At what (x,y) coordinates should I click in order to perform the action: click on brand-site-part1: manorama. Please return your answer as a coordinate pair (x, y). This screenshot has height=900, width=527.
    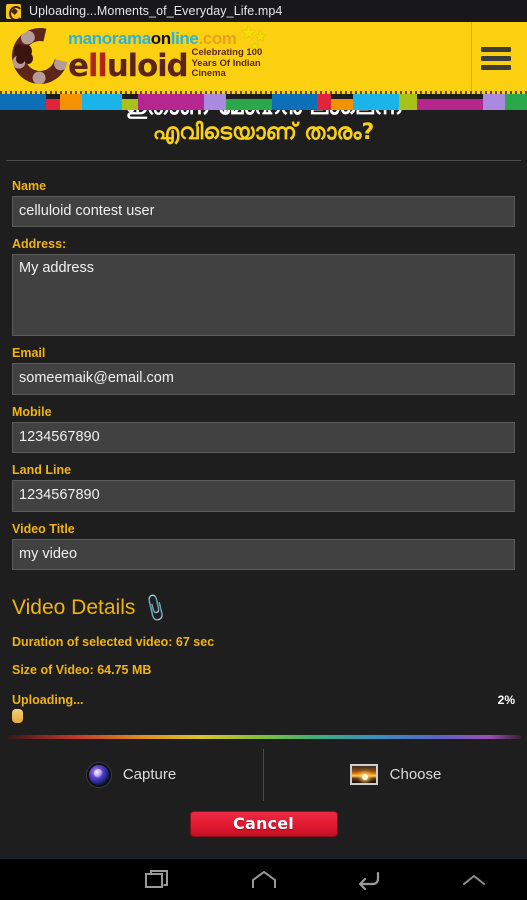
    Looking at the image, I should click on (109, 38).